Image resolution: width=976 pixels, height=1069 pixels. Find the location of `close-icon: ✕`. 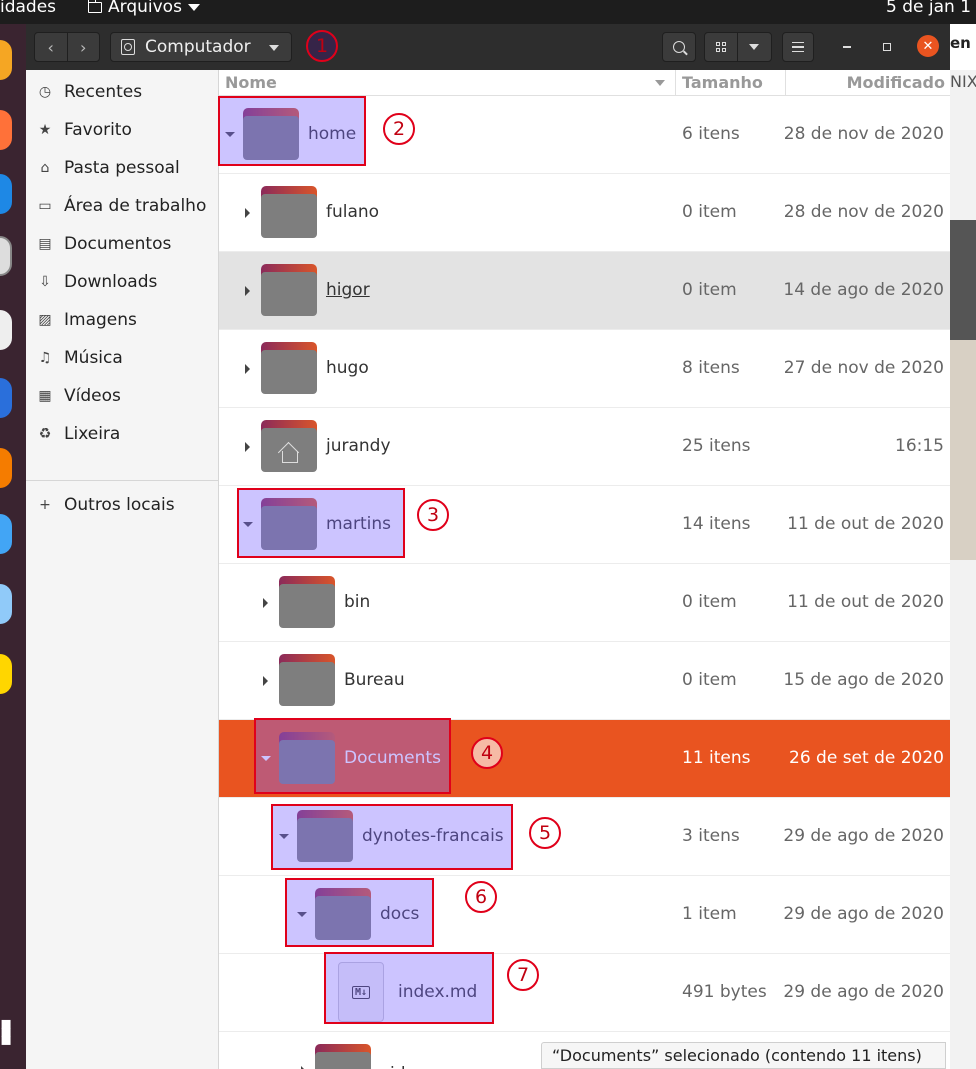

close-icon: ✕ is located at coordinates (928, 46).